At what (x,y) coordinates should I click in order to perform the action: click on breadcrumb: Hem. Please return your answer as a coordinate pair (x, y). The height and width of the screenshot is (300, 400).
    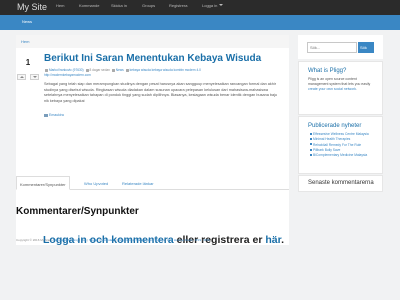
    Looking at the image, I should click on (152, 41).